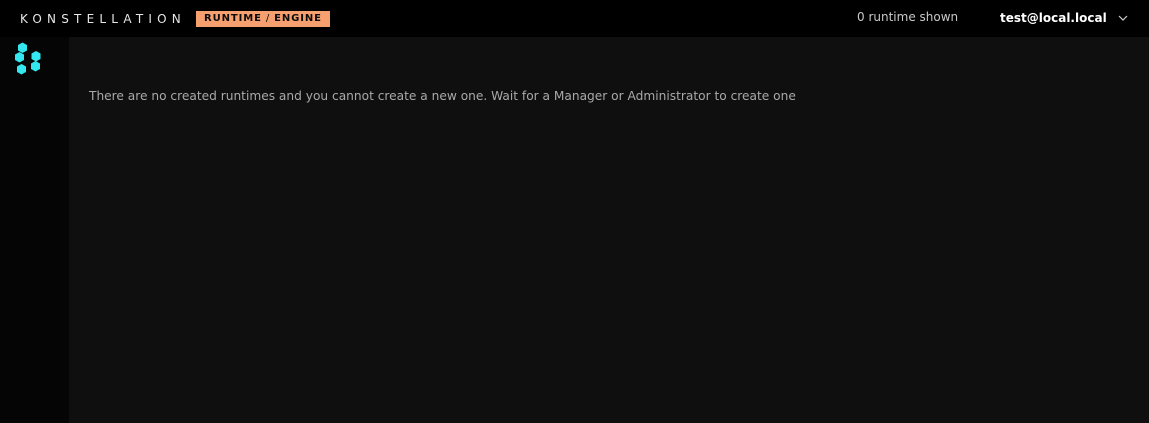 The width and height of the screenshot is (1149, 423). Describe the element at coordinates (30, 60) in the screenshot. I see `hexagon-cluster-icon` at that location.